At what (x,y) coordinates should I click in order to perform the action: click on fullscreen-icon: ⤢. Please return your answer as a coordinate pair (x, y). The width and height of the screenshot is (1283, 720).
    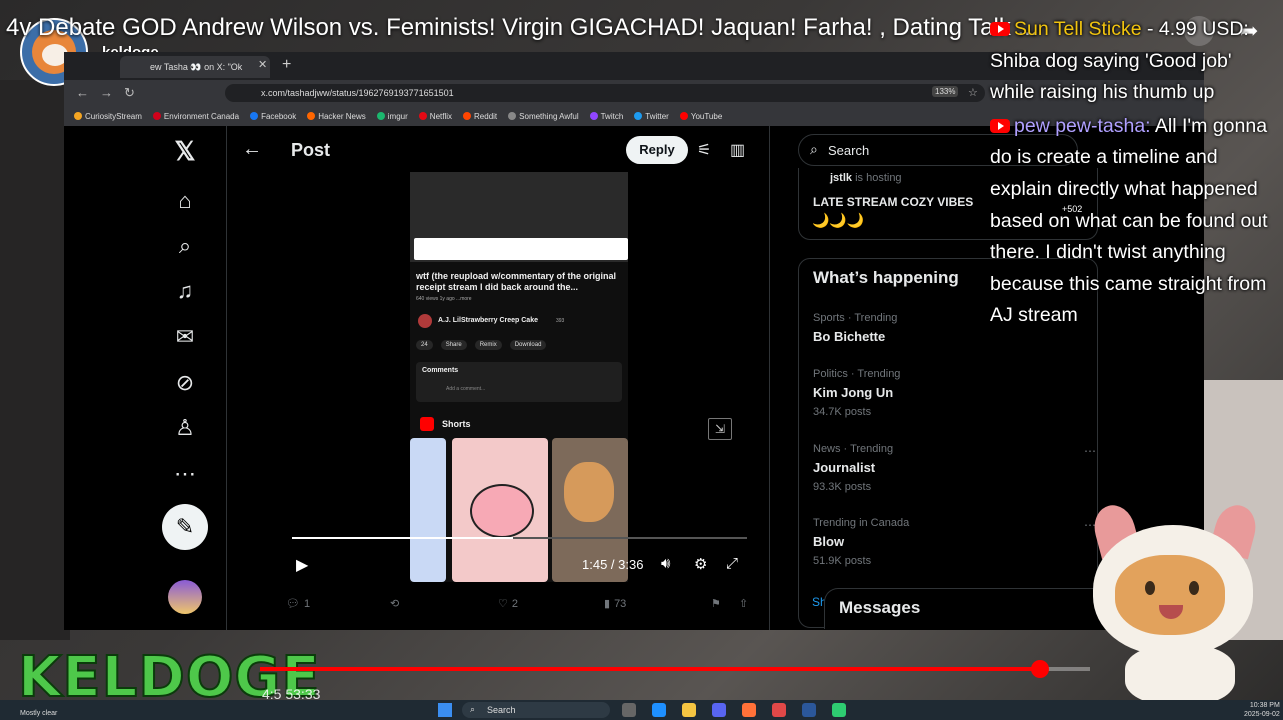
    Looking at the image, I should click on (732, 563).